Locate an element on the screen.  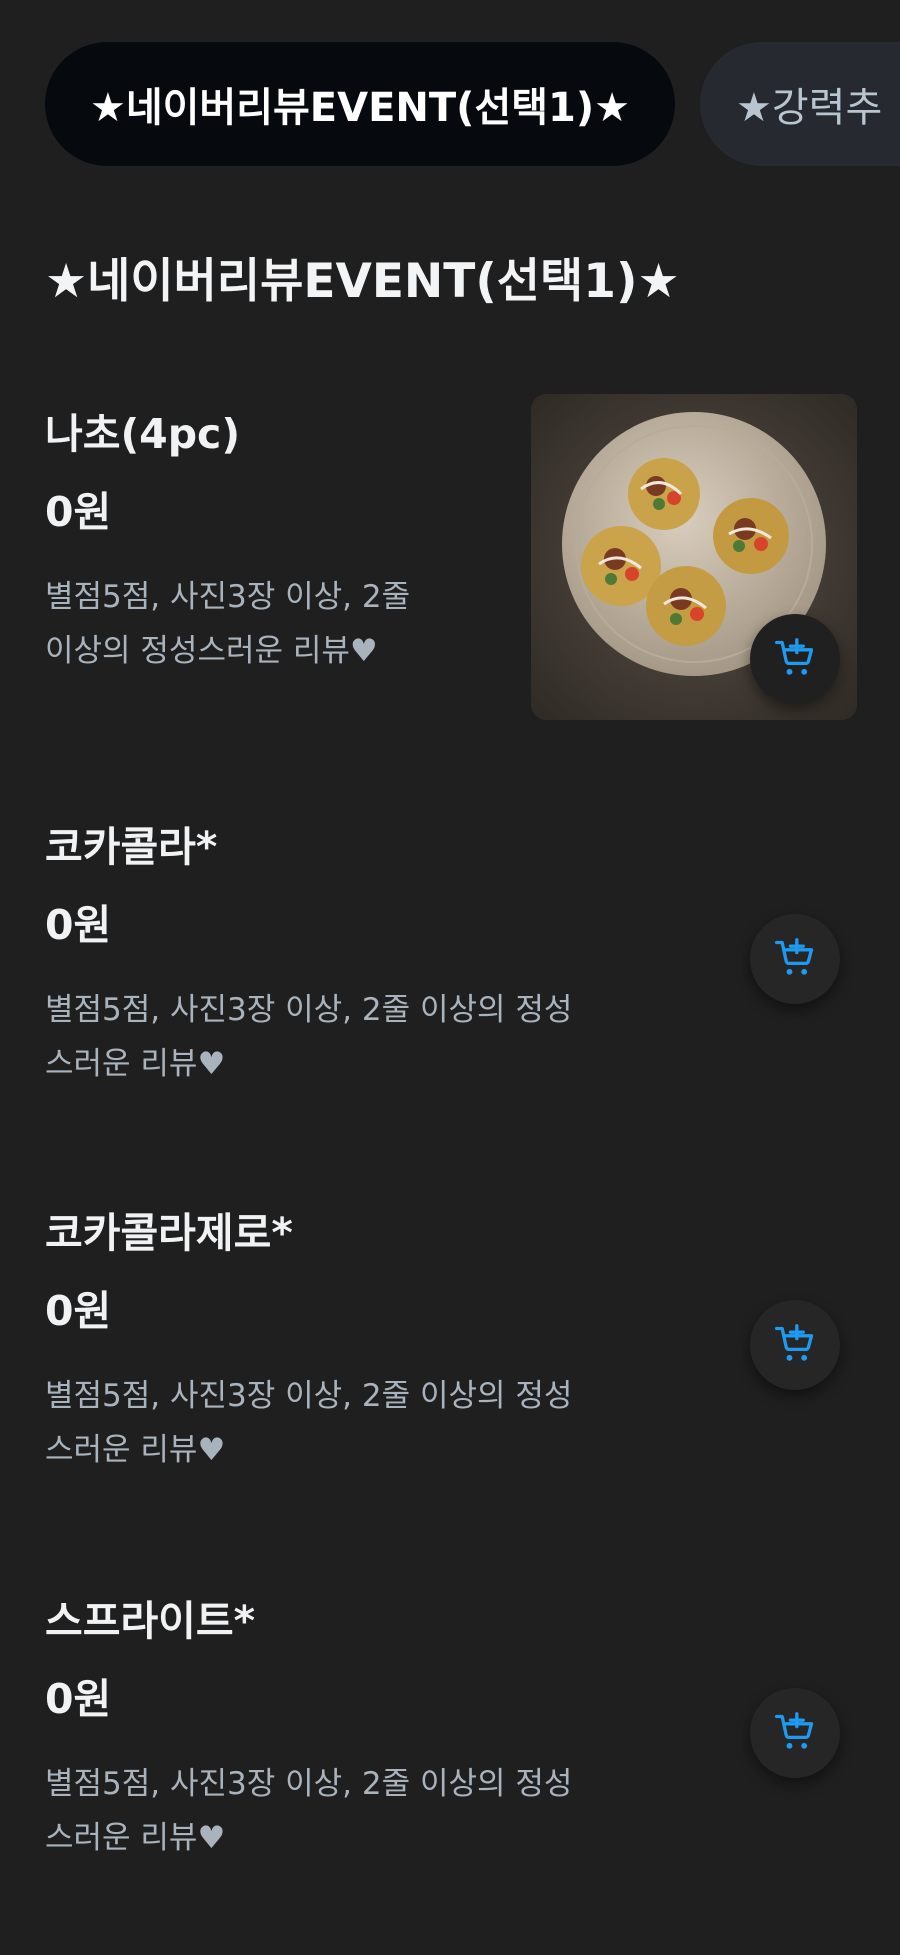
item-description: 별점5점, 사진3장 이상, 2줄 이상의 정성스러운 리뷰♥ is located at coordinates (260, 624).